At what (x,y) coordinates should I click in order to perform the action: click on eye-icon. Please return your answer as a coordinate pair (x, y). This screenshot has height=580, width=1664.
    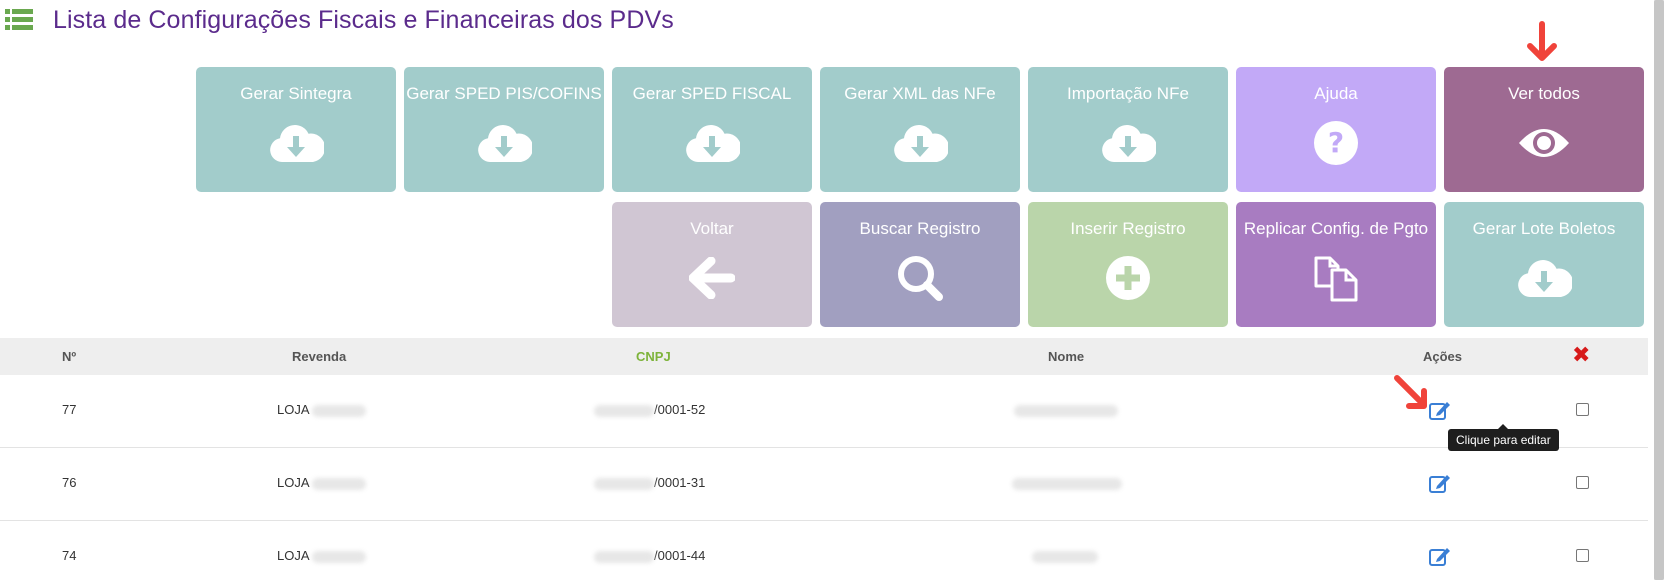
    Looking at the image, I should click on (1544, 143).